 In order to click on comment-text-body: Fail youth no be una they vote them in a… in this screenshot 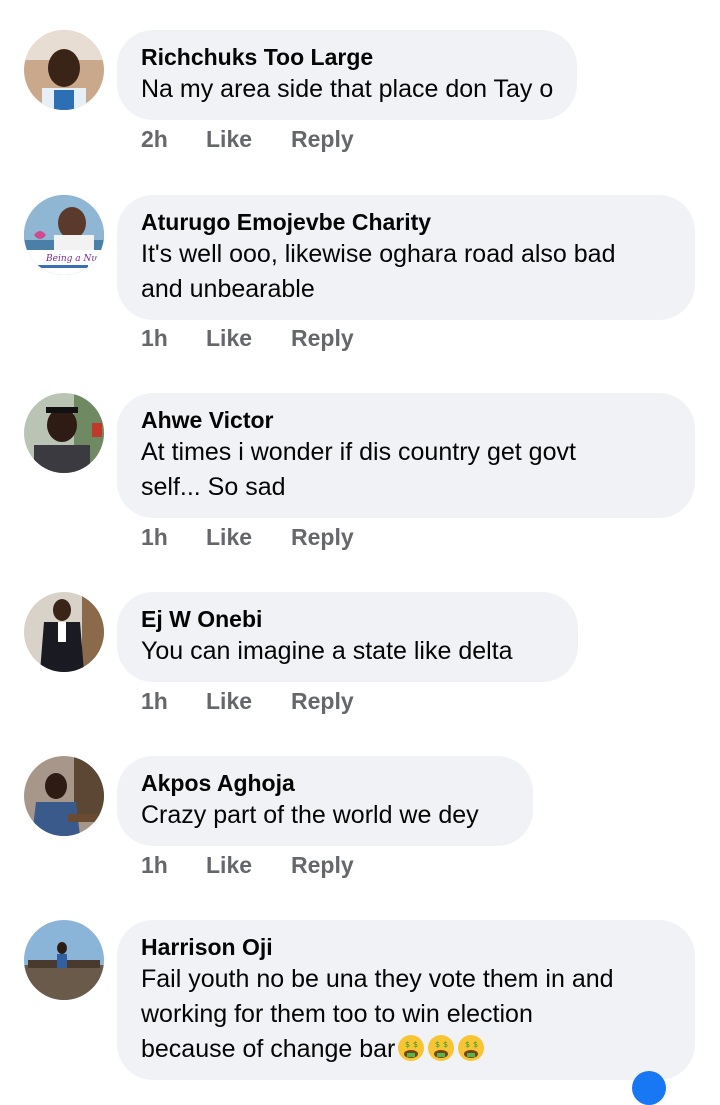, I will do `click(377, 1014)`.